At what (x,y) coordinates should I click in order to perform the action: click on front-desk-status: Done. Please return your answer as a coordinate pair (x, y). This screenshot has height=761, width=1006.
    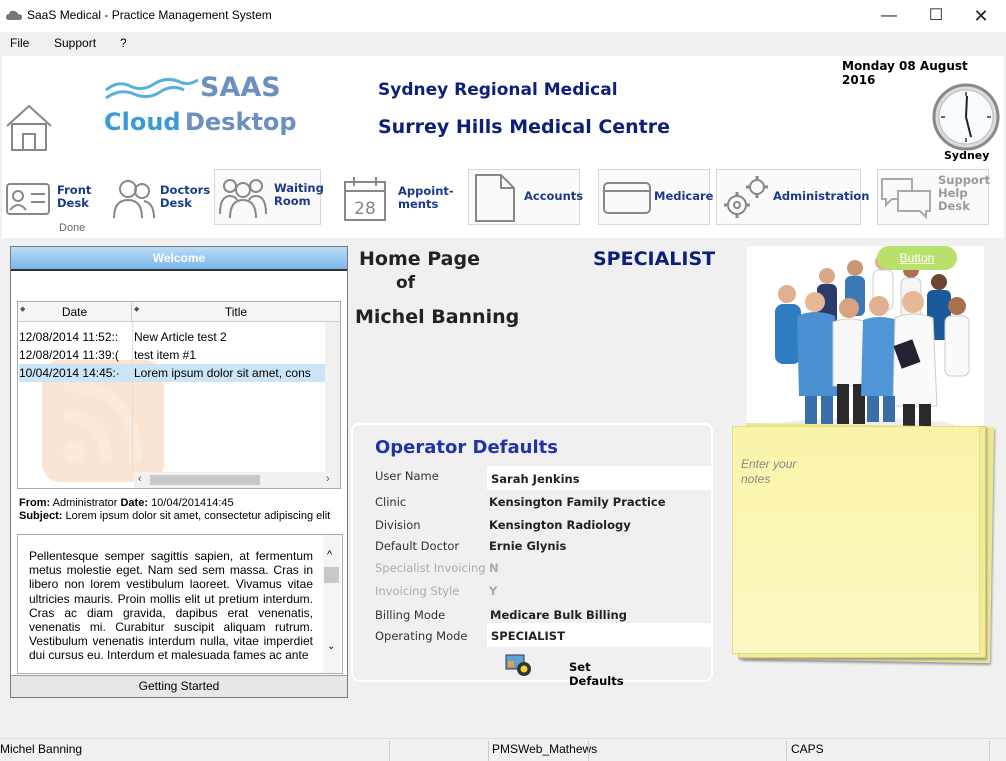
    Looking at the image, I should click on (72, 228).